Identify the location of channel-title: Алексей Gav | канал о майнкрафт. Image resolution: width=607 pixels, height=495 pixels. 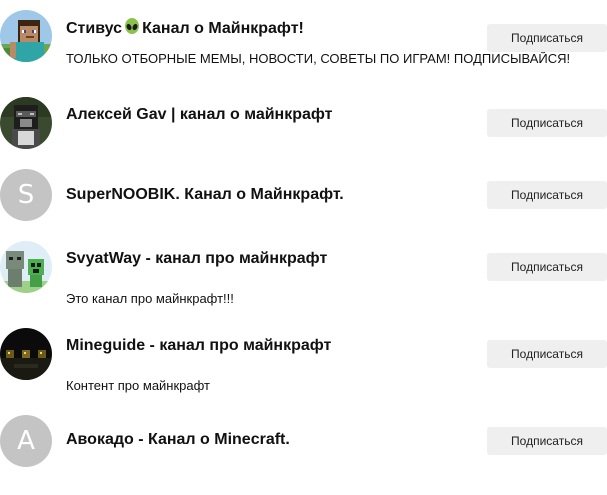
(199, 115).